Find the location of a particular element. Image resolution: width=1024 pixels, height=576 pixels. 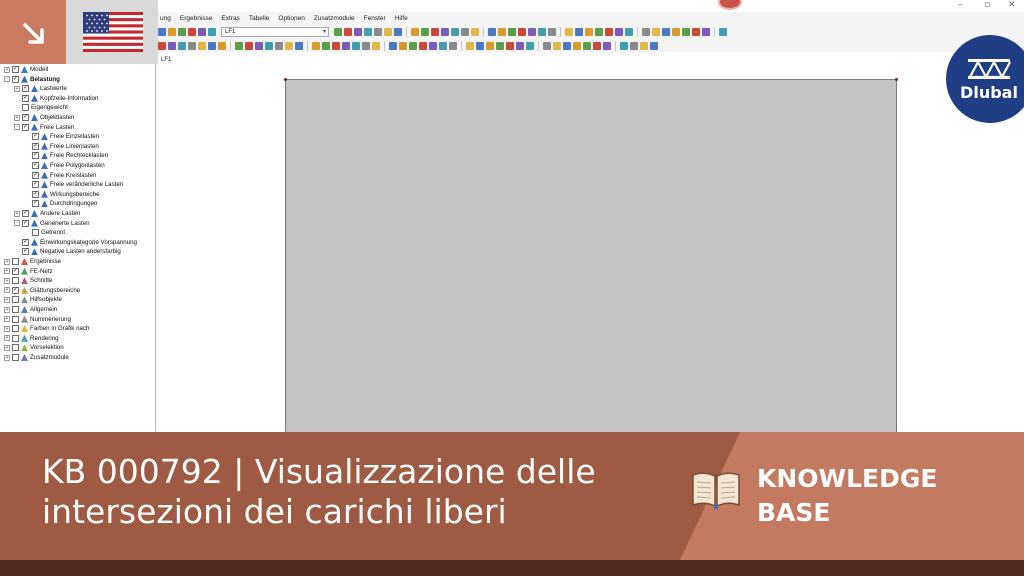

menu-item-zusatzmodule: Zusatzmodule is located at coordinates (334, 18).